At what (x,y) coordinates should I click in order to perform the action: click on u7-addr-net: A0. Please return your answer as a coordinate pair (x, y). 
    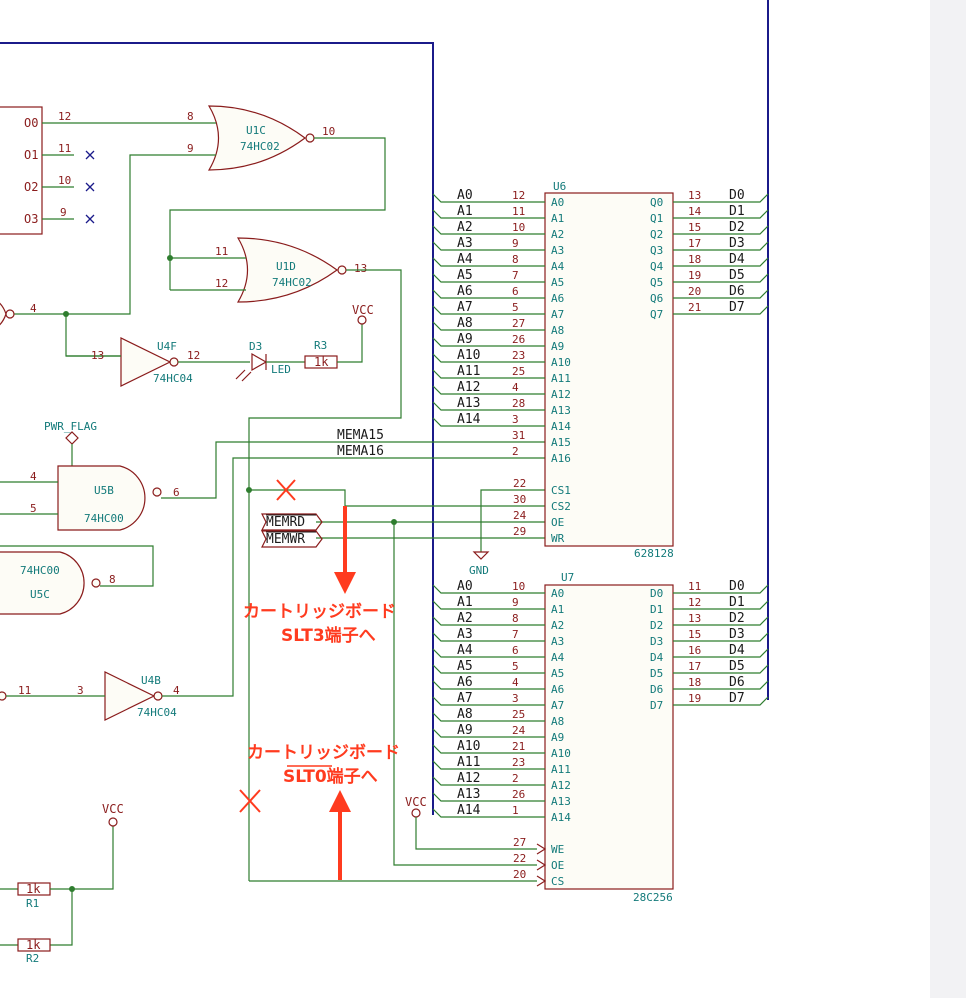
    Looking at the image, I should click on (465, 586).